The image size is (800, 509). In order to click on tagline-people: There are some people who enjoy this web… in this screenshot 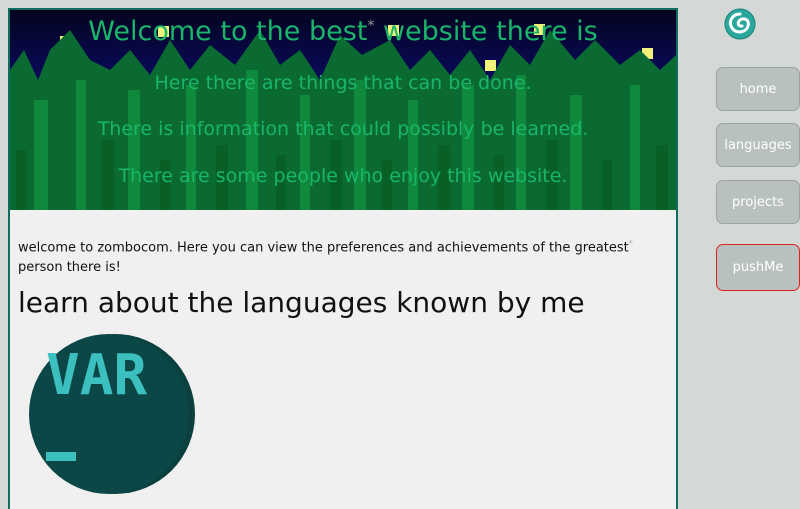, I will do `click(343, 176)`.